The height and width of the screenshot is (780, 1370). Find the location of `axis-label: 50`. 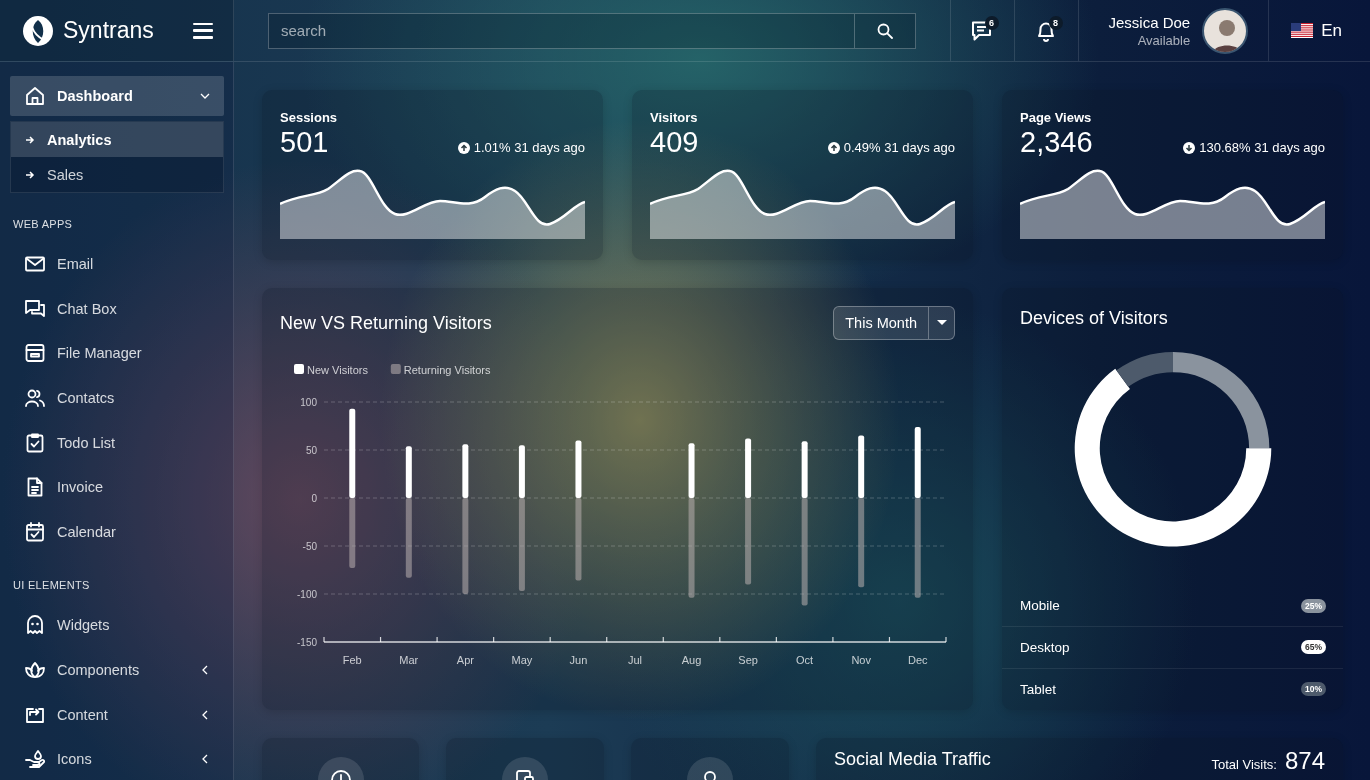

axis-label: 50 is located at coordinates (311, 450).